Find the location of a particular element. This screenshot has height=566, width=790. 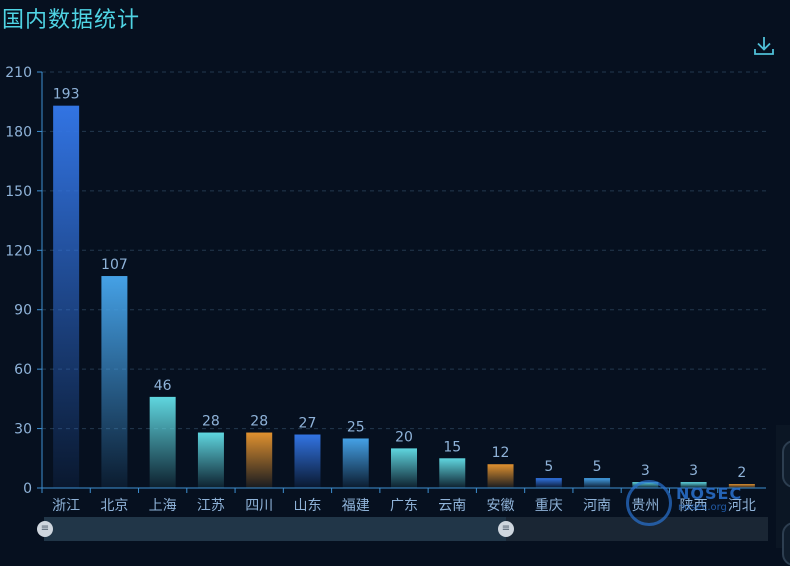

y-tick-label: 0 is located at coordinates (27, 489).